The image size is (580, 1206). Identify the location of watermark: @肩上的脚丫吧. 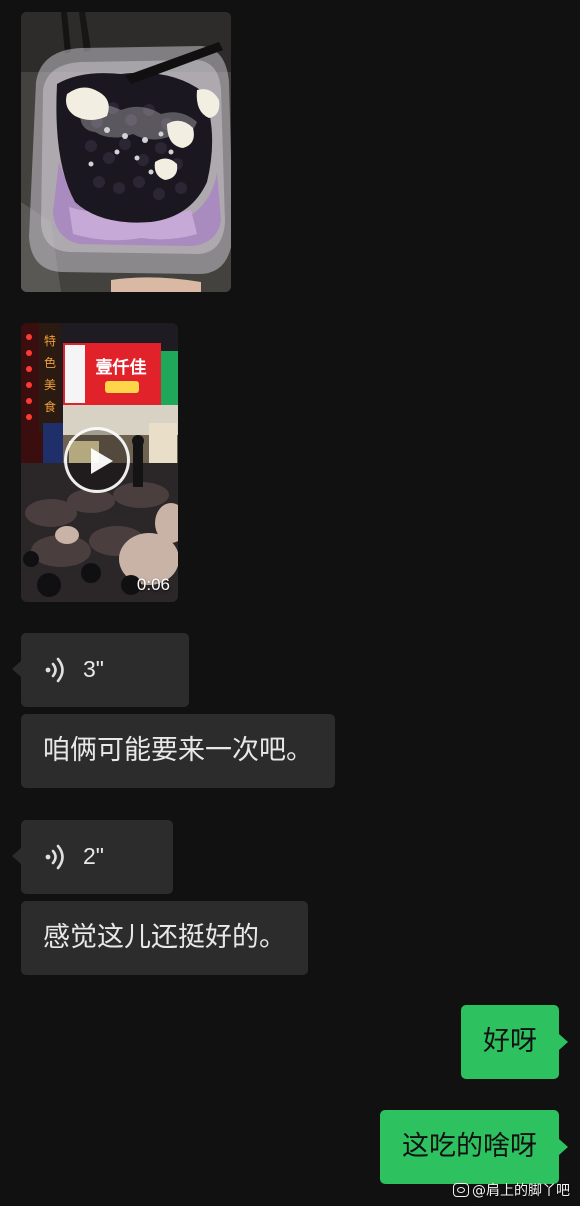
(511, 1190).